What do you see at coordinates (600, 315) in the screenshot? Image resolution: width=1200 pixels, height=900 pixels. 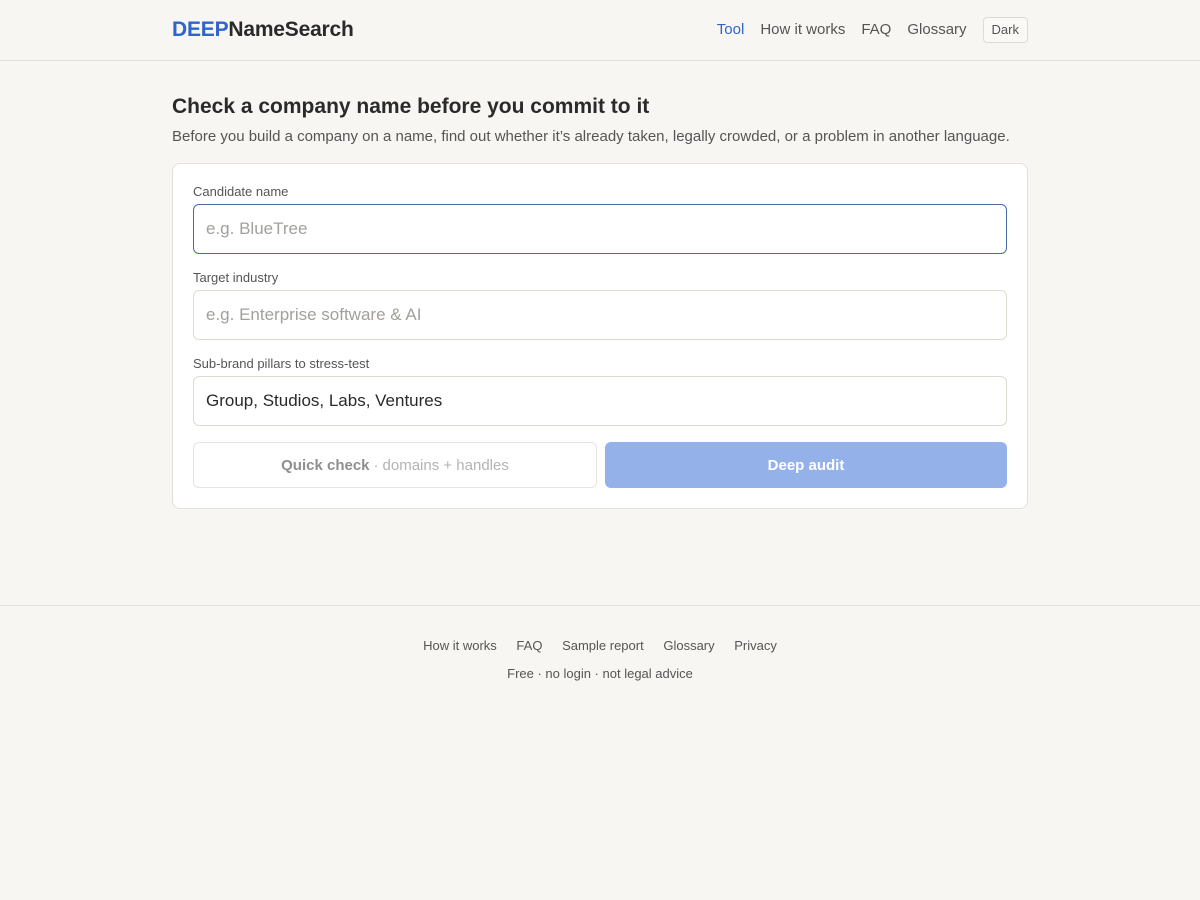 I see `target-industry-input` at bounding box center [600, 315].